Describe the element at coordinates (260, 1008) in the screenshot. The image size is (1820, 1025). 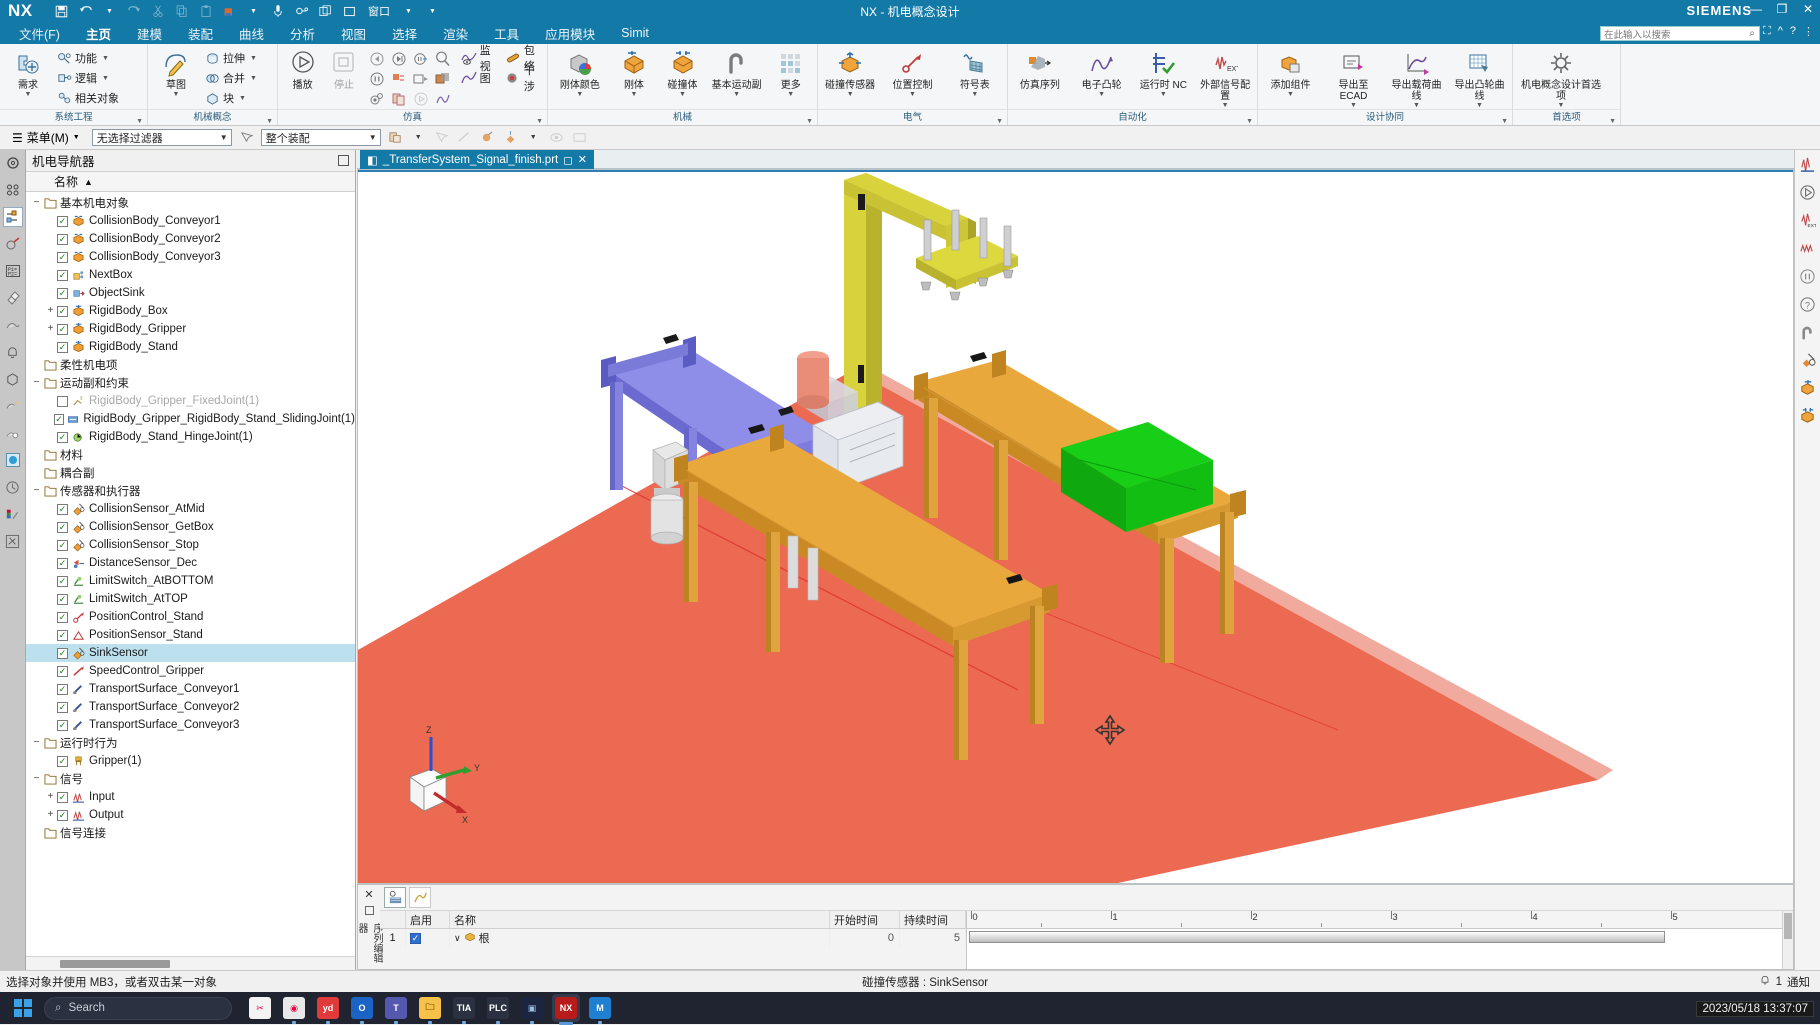
I see `taskbar-app-snipping-tool: ✂` at that location.